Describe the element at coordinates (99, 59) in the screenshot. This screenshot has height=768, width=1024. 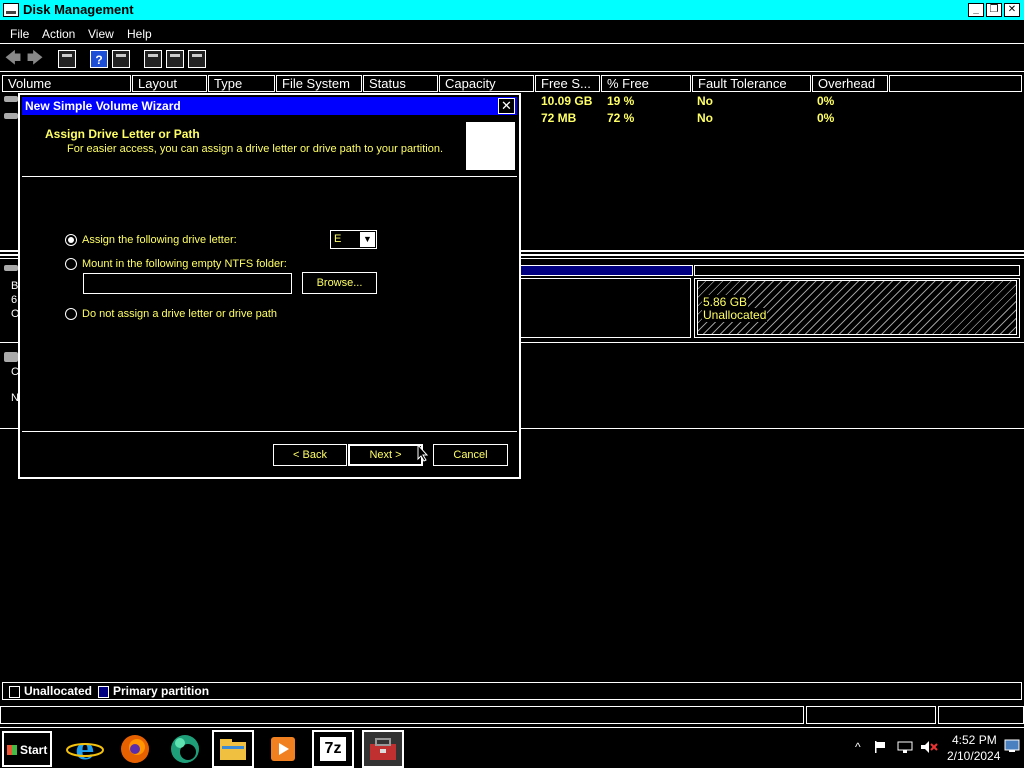
I see `help-icon: ?` at that location.